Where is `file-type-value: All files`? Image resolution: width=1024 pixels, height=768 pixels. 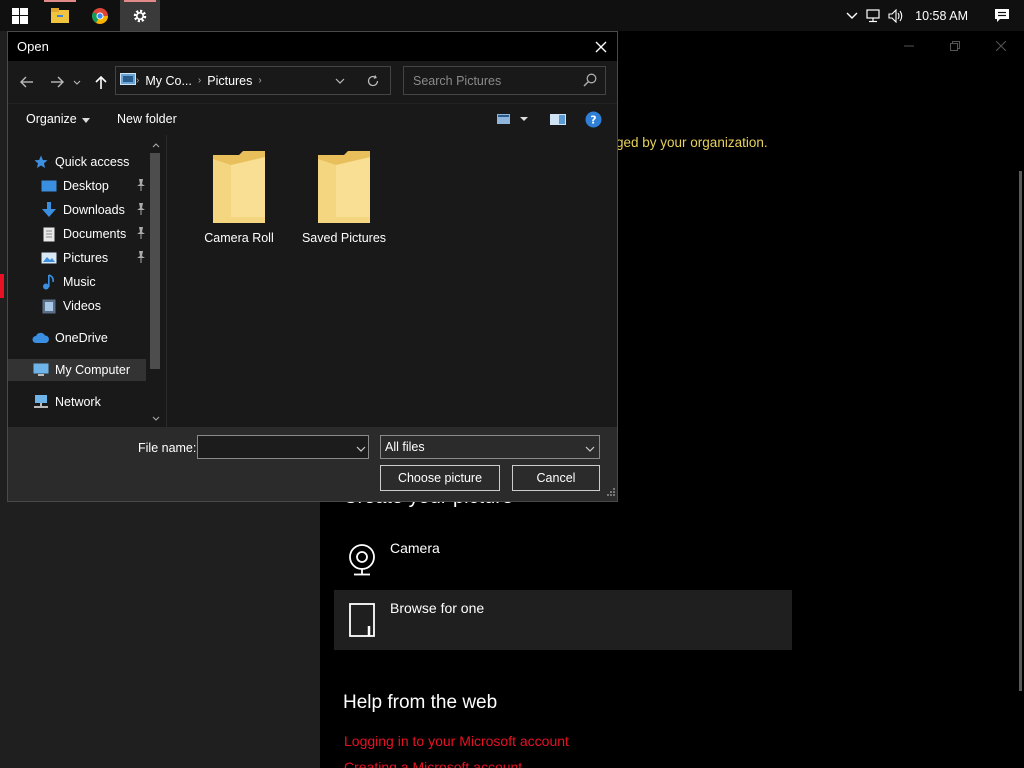
file-type-value: All files is located at coordinates (405, 447).